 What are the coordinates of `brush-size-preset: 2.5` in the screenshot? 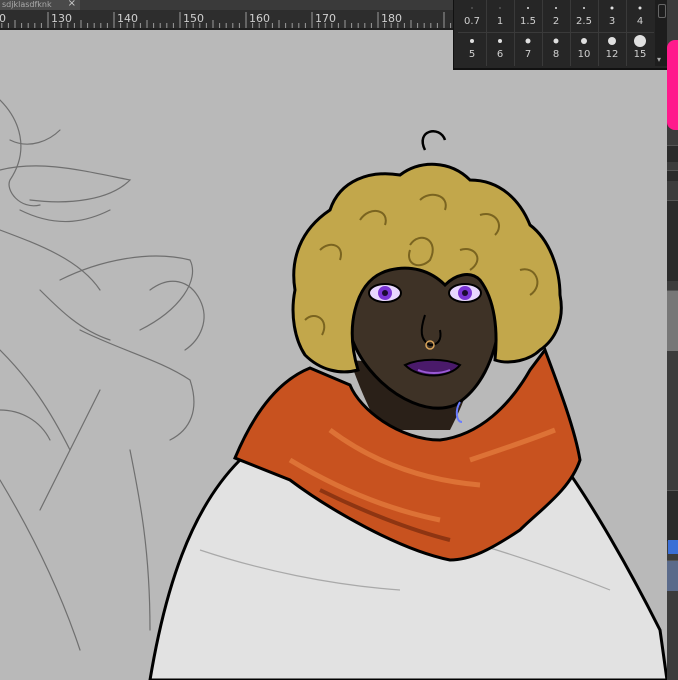 It's located at (584, 16).